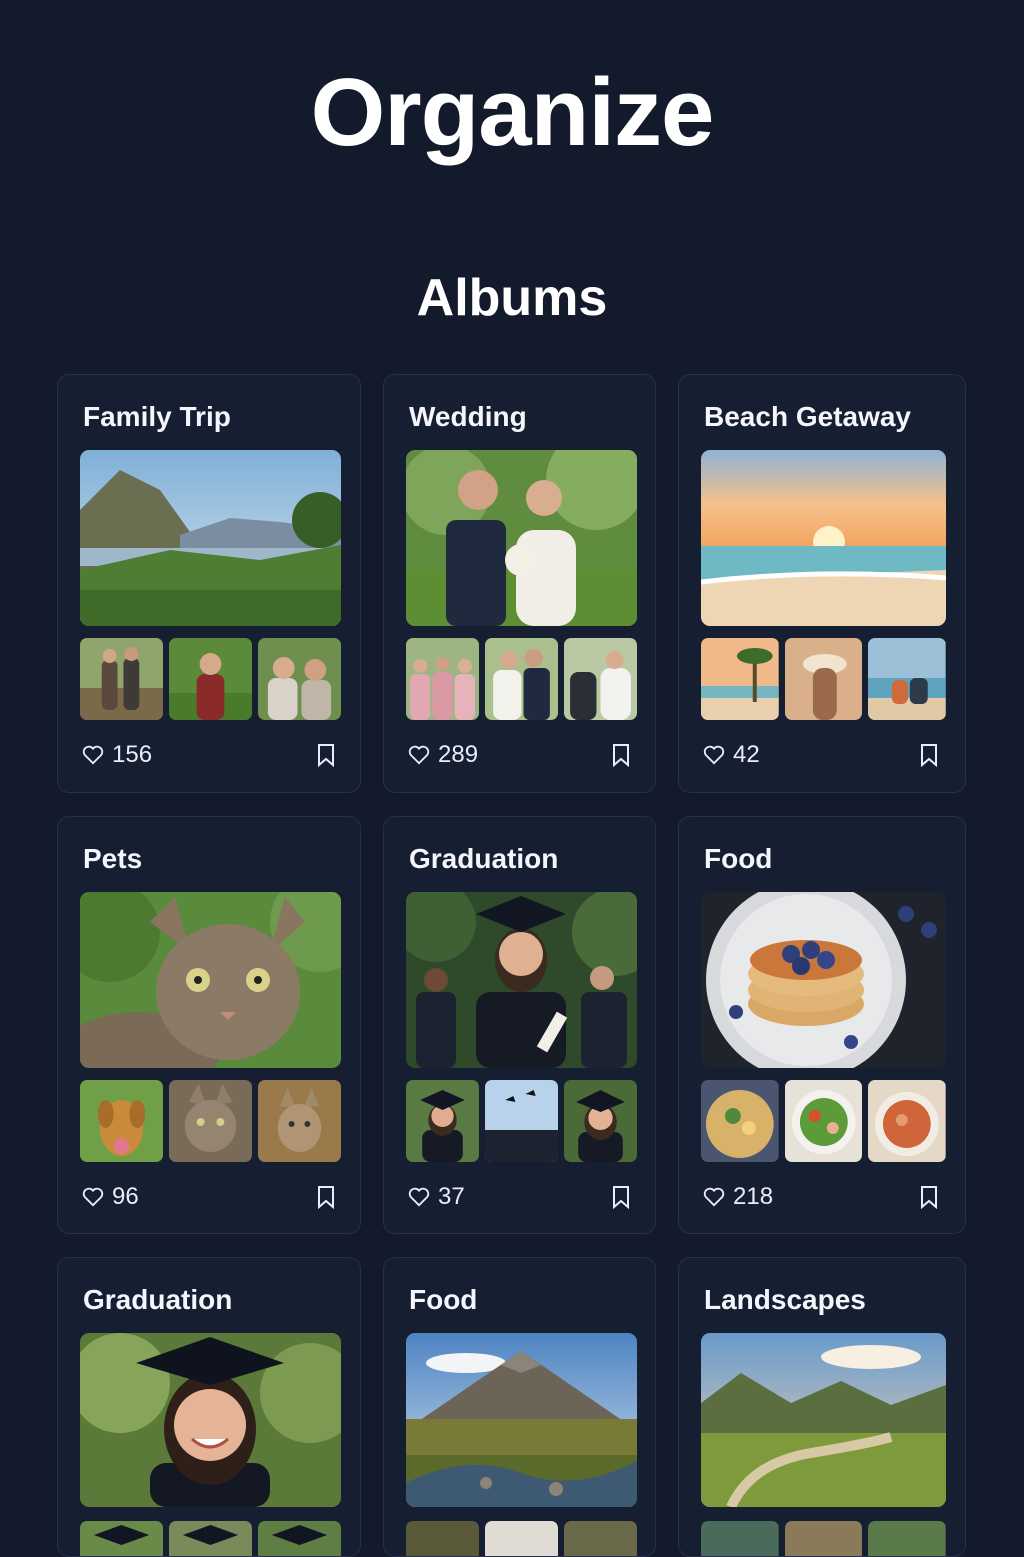 This screenshot has height=1557, width=1024. I want to click on page-title: Organize, so click(512, 112).